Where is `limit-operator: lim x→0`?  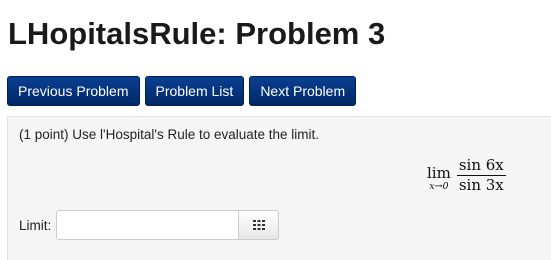 limit-operator: lim x→0 is located at coordinates (439, 179).